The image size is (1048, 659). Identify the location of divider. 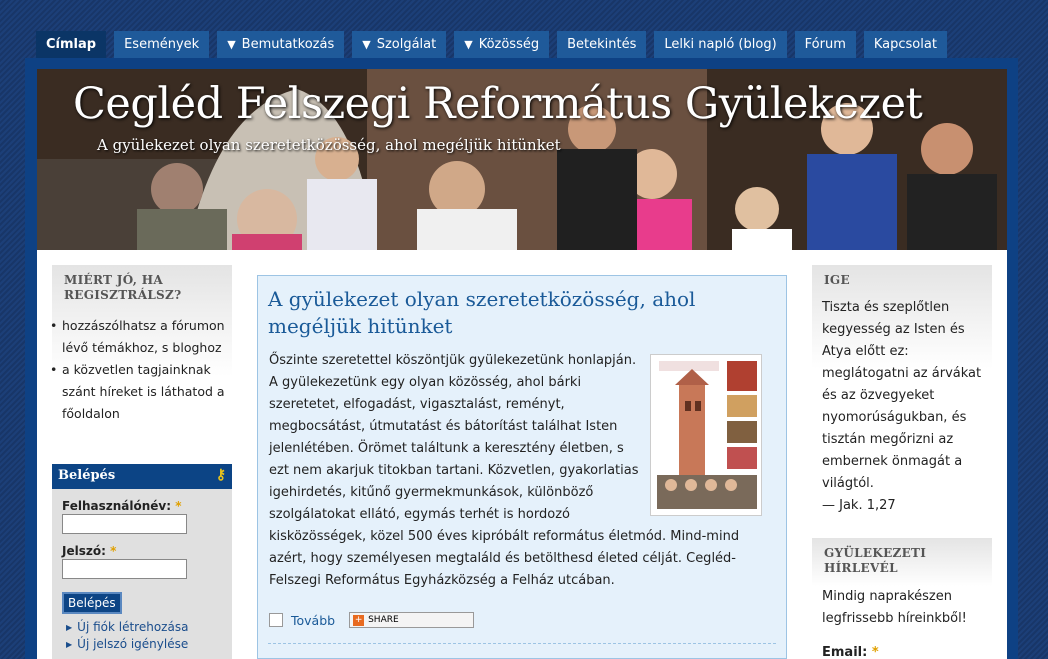
(522, 643).